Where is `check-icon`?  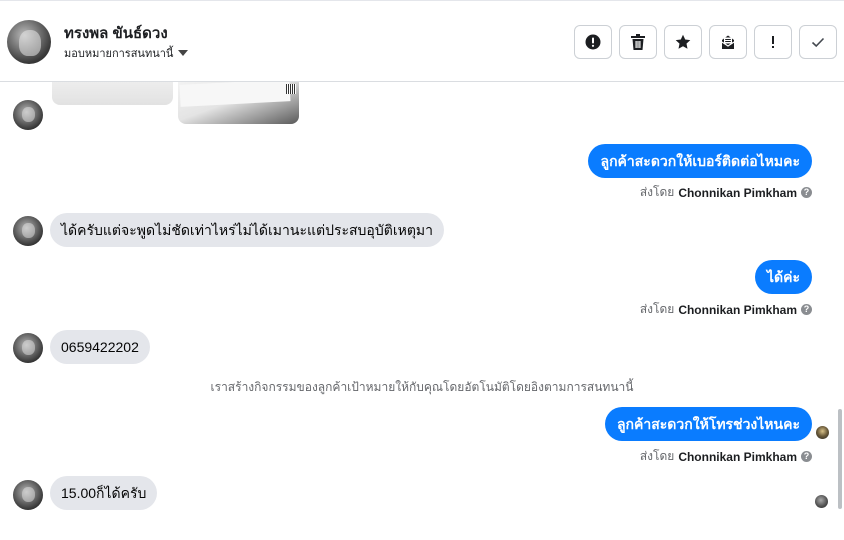 check-icon is located at coordinates (818, 42).